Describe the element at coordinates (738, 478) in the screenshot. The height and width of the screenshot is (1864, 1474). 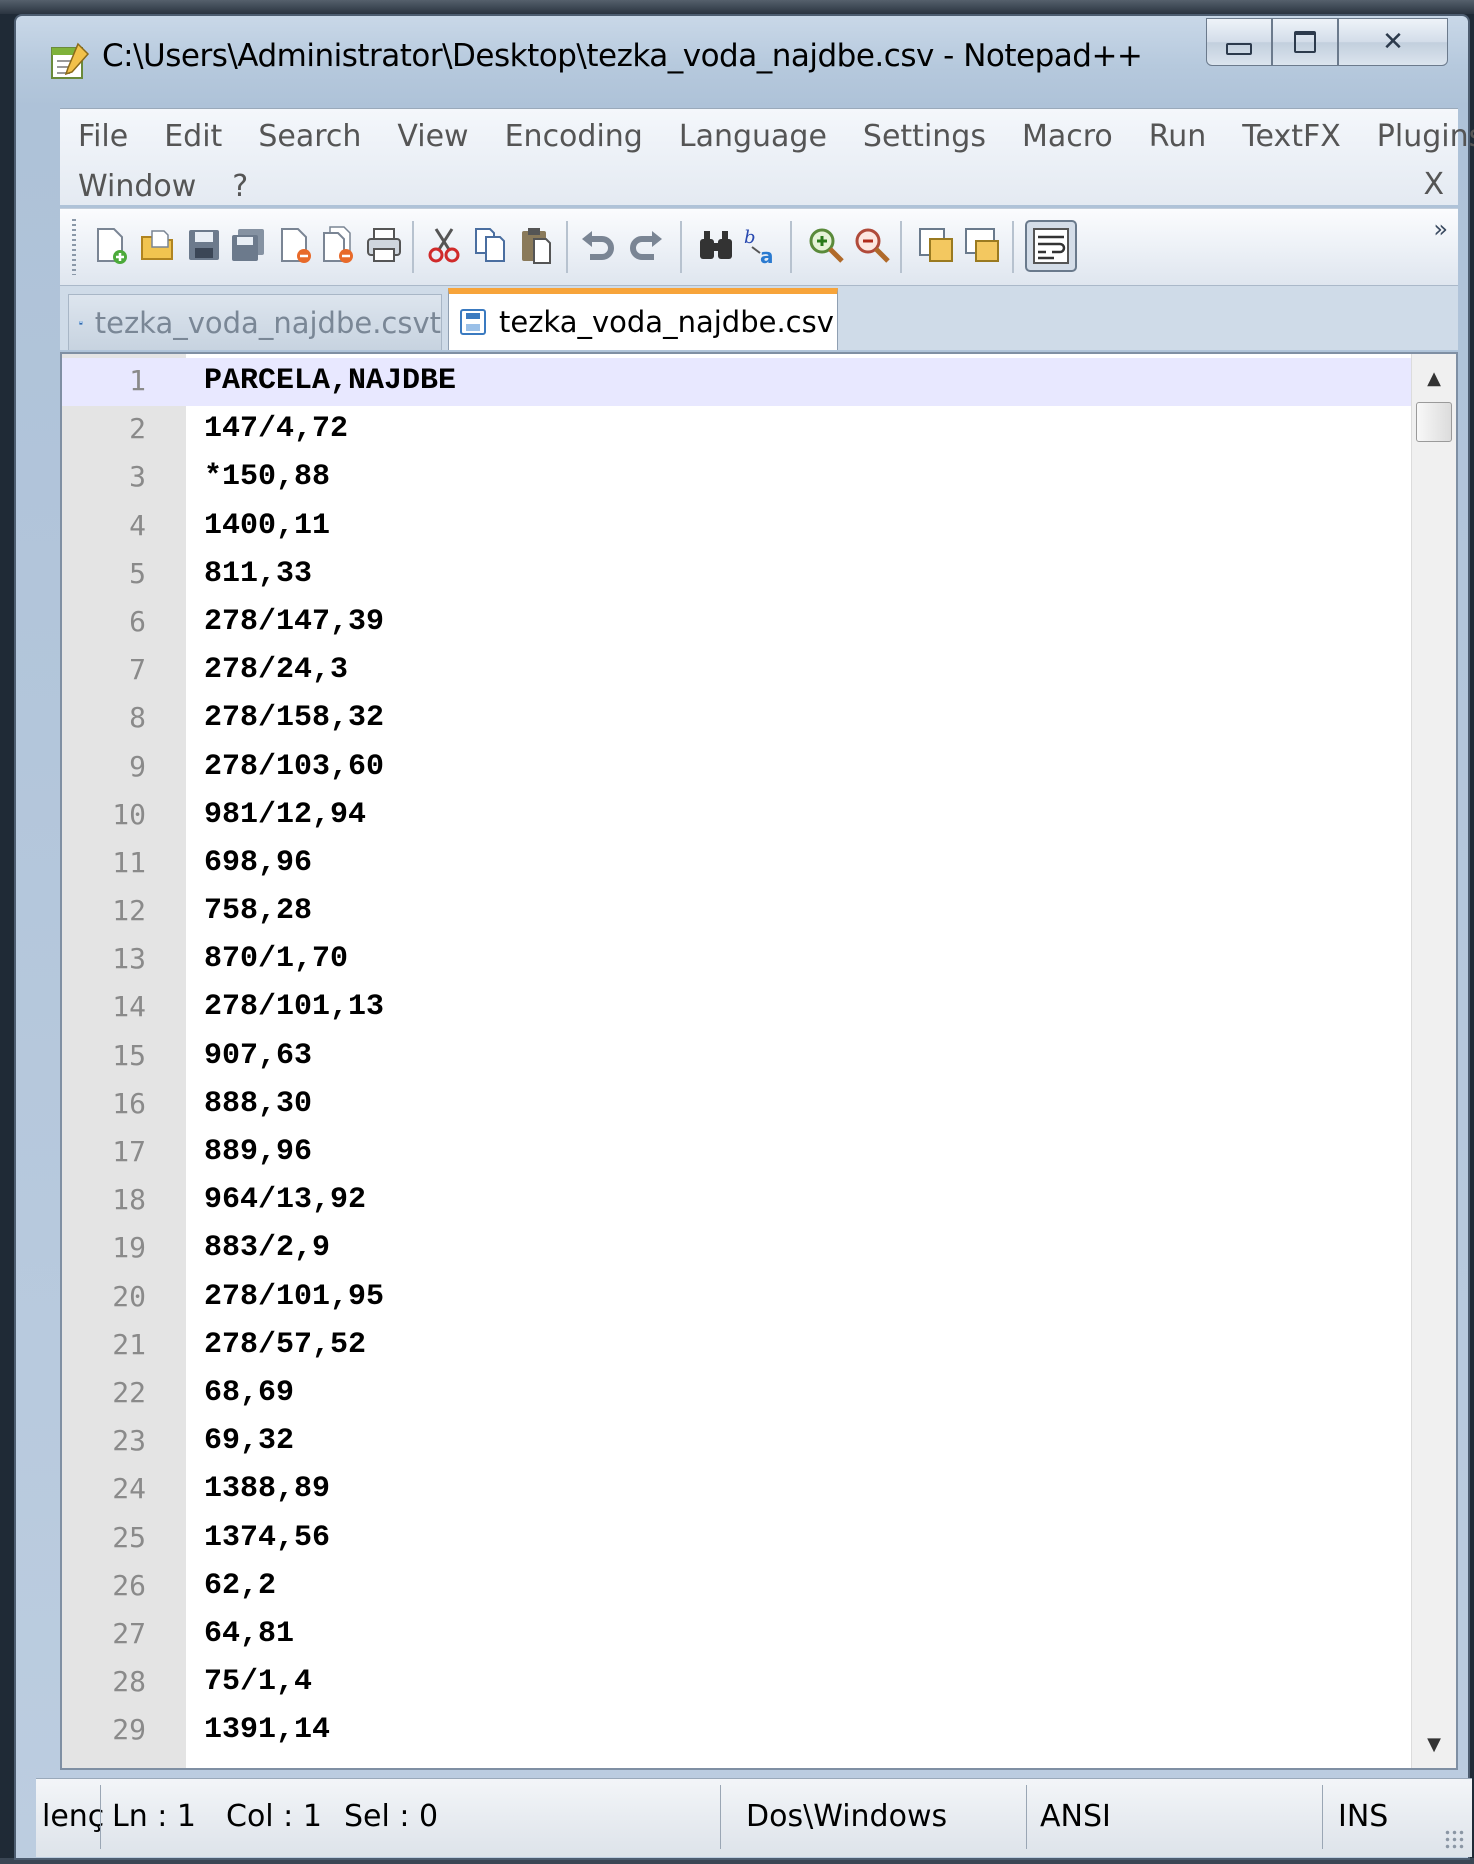
I see `code-line: 3 *150,88` at that location.